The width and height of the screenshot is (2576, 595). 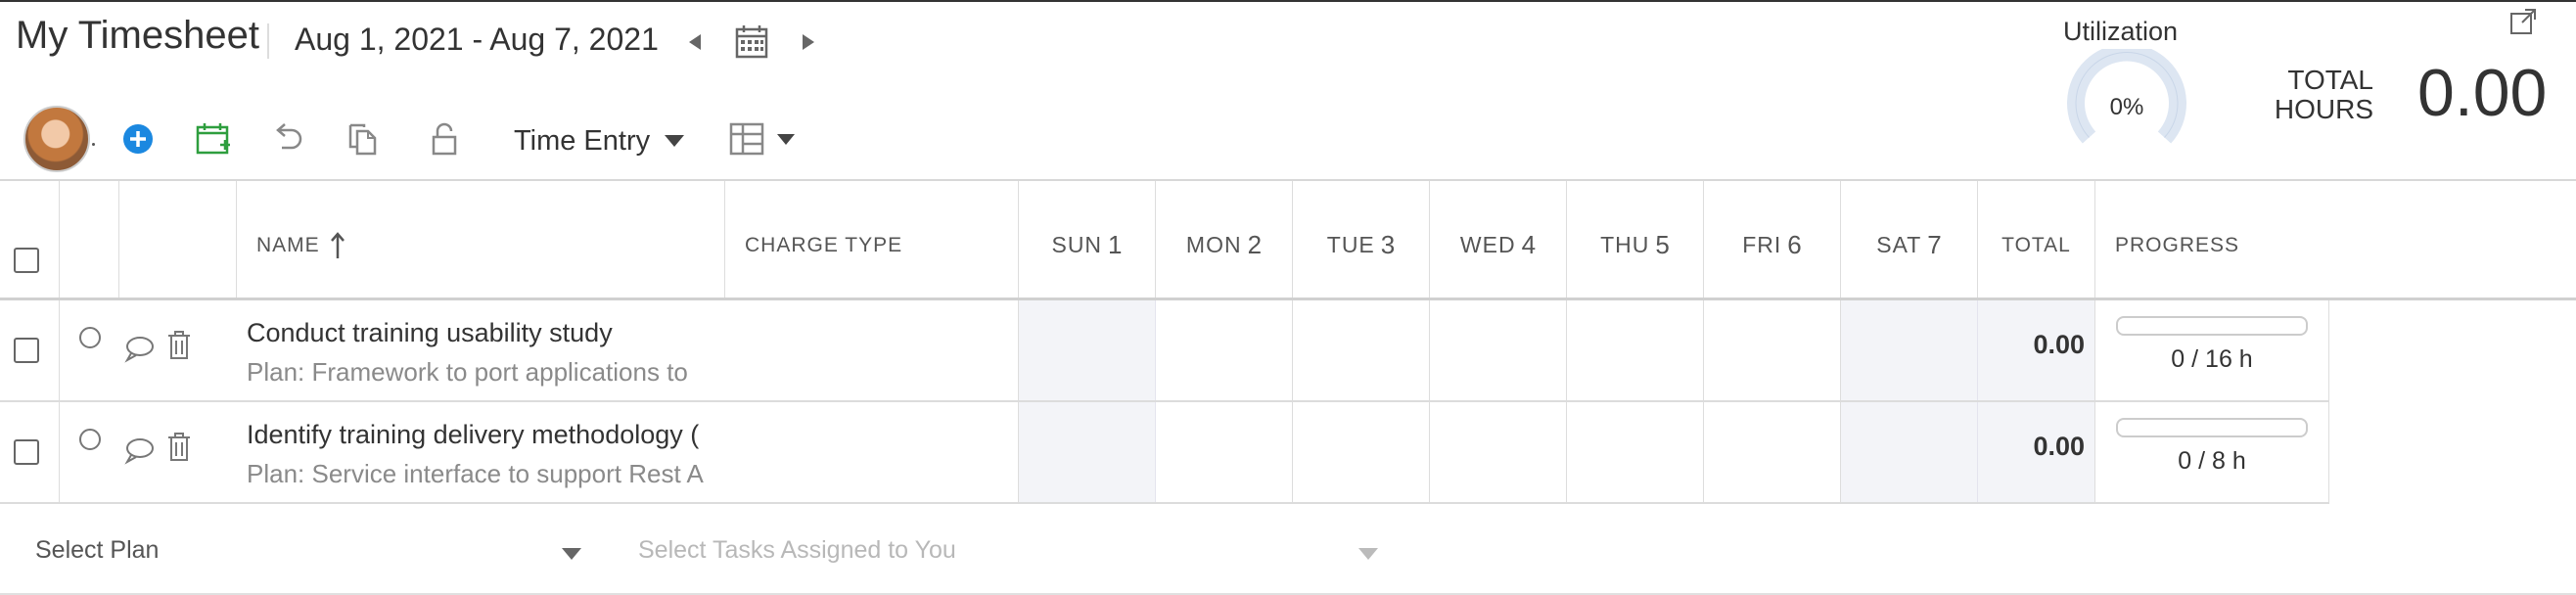 What do you see at coordinates (1115, 244) in the screenshot?
I see `day-number: 1` at bounding box center [1115, 244].